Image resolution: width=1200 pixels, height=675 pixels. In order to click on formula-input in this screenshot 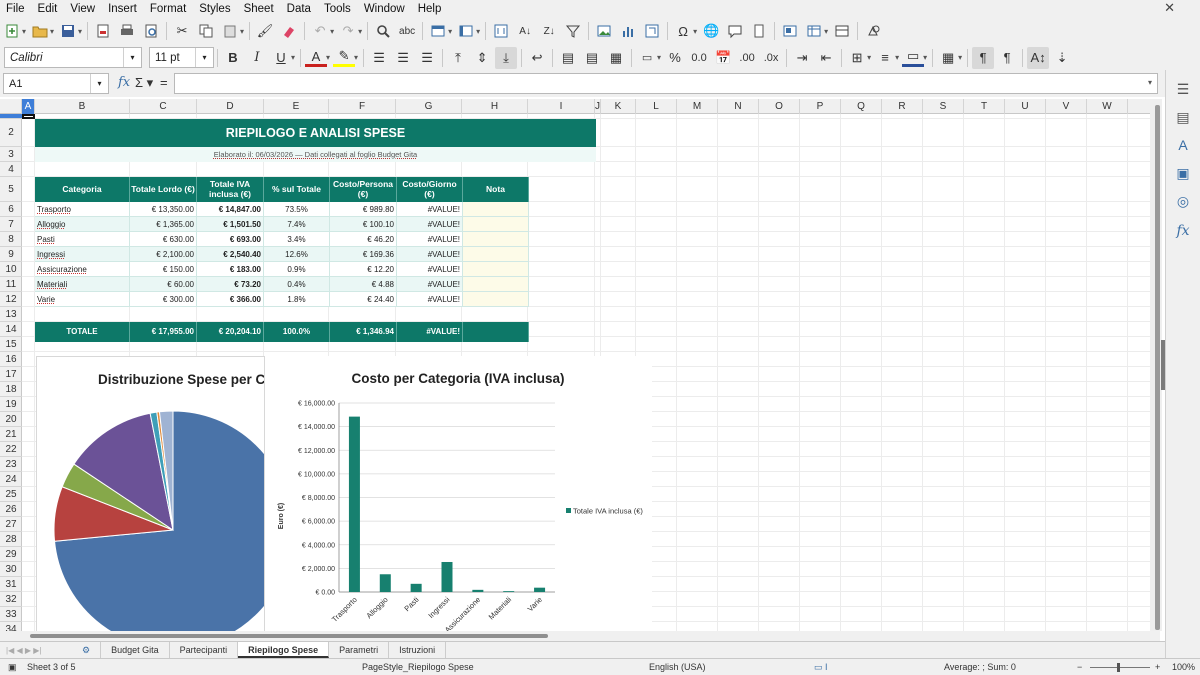, I will do `click(666, 83)`.